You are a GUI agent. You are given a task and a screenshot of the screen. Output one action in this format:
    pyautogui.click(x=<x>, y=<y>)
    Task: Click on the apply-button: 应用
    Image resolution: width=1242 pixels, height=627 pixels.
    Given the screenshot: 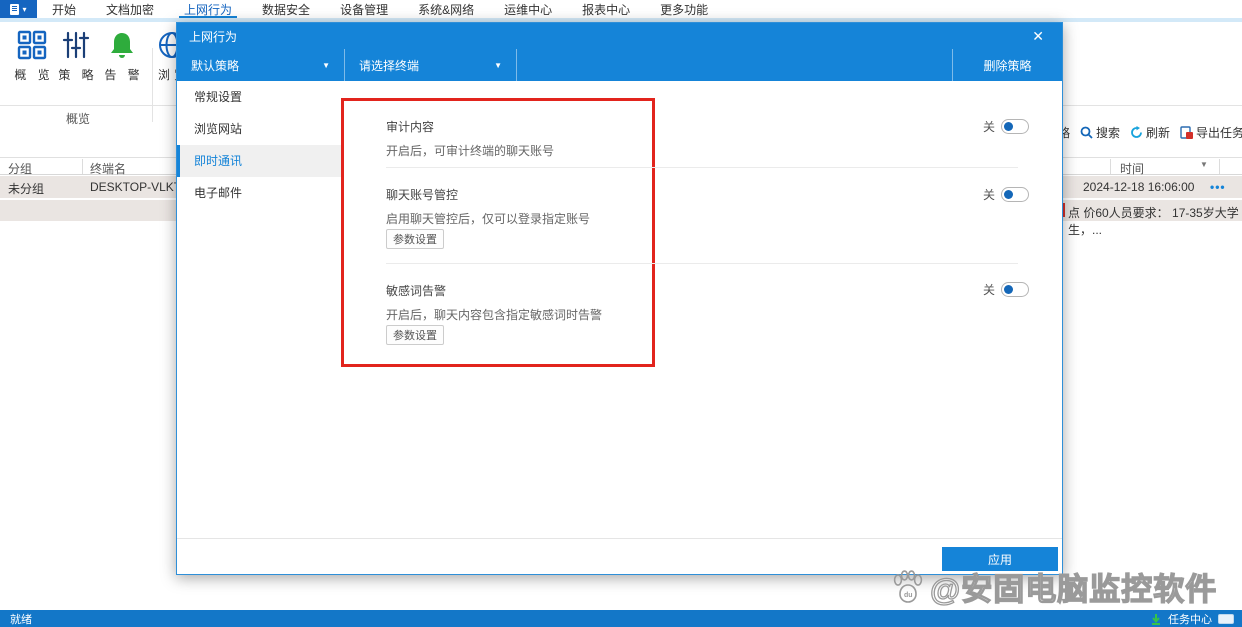 What is the action you would take?
    pyautogui.click(x=1000, y=559)
    